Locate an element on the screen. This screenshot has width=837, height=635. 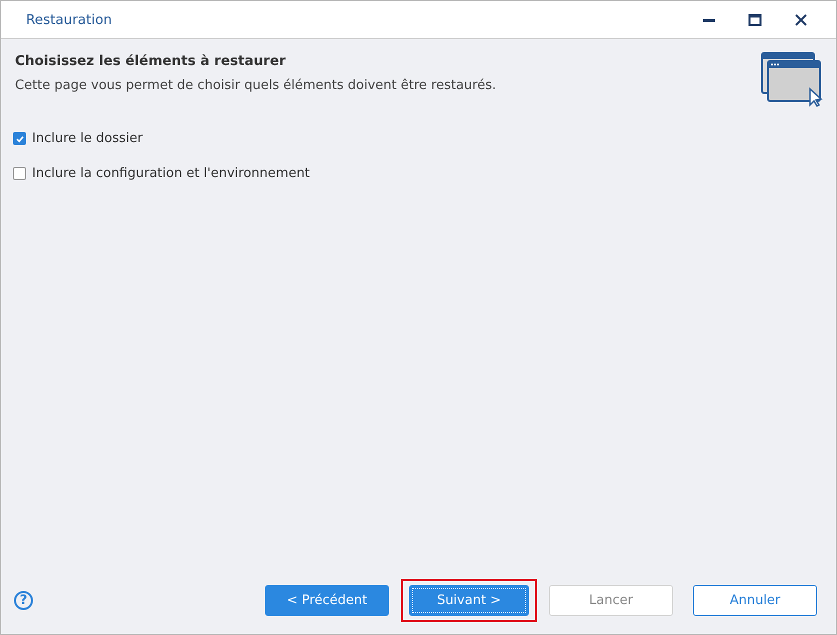
help-icon: ? is located at coordinates (23, 600).